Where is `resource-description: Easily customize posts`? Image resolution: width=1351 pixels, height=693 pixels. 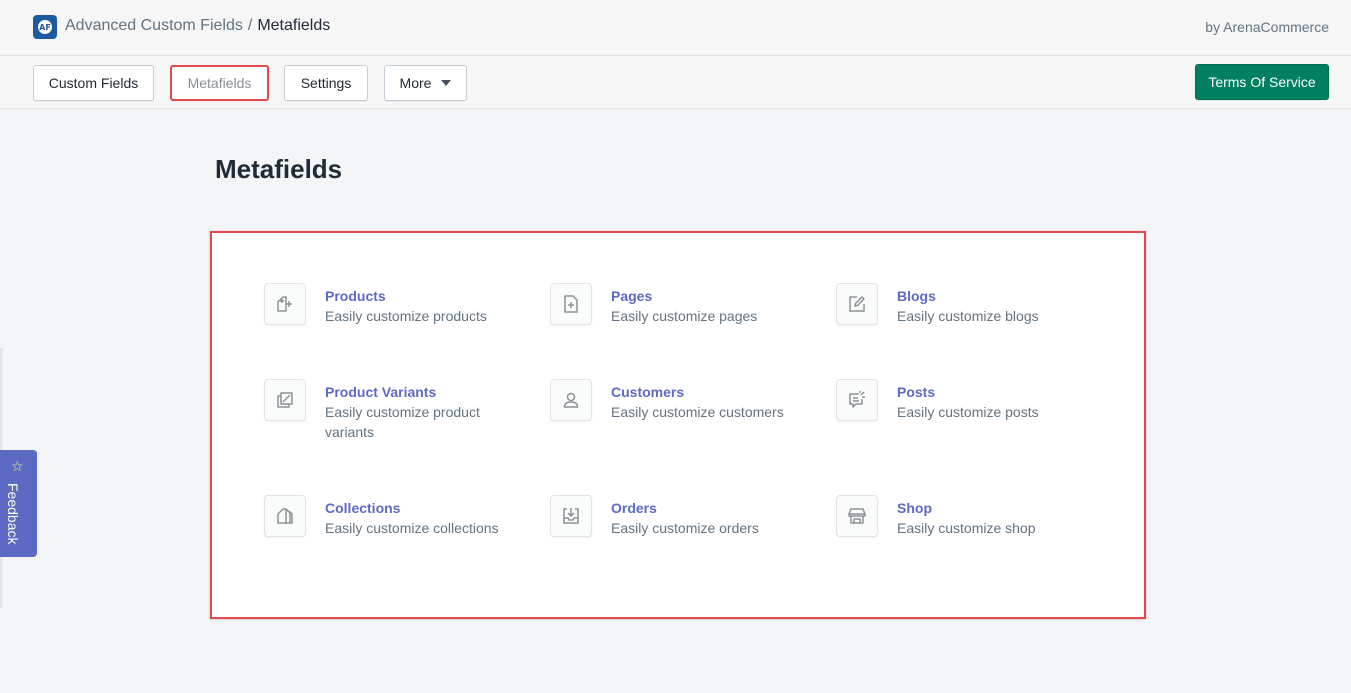
resource-description: Easily customize posts is located at coordinates (968, 412).